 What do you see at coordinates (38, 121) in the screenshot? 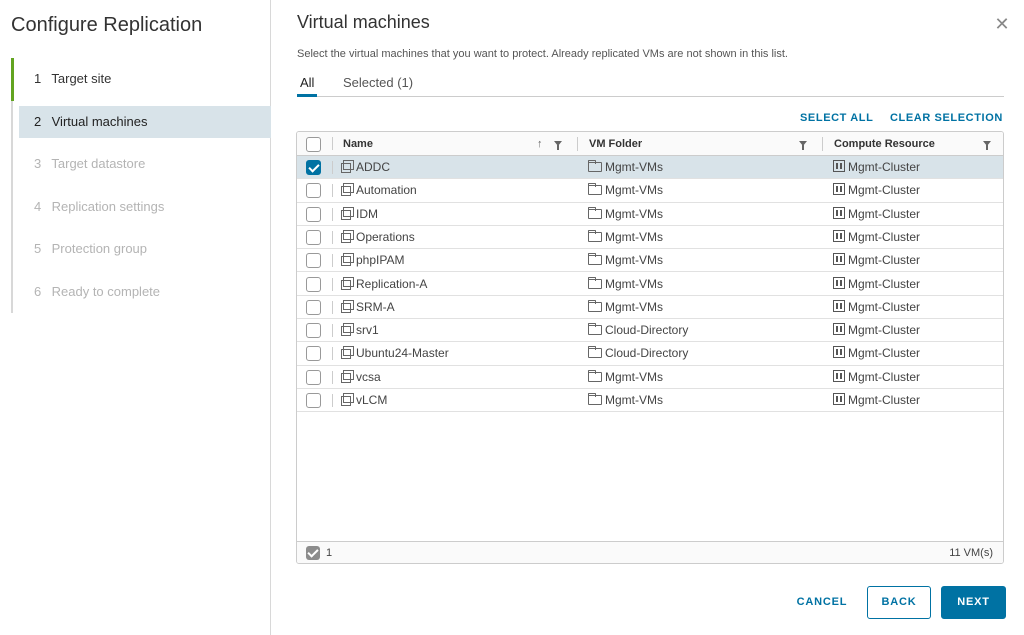
I see `step-number: 2` at bounding box center [38, 121].